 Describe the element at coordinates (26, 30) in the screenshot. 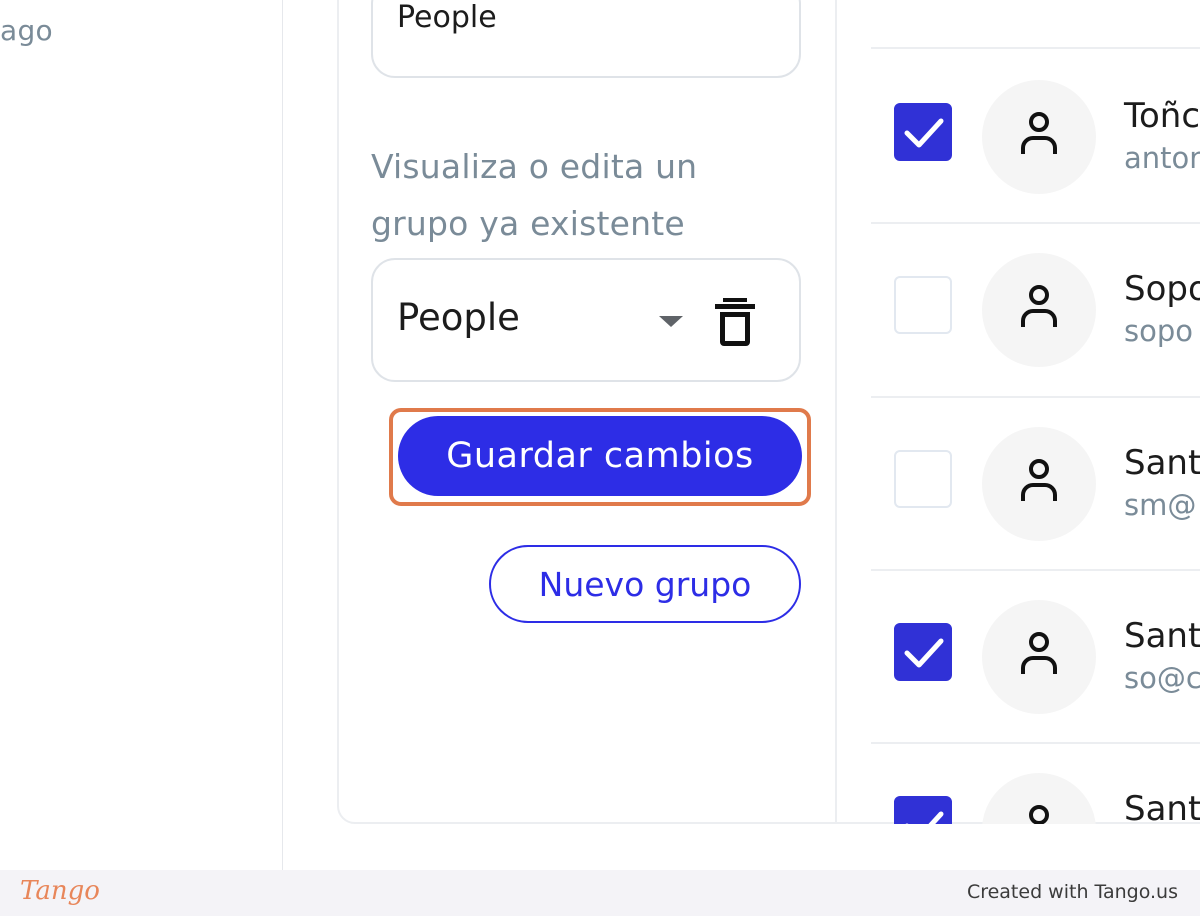

I see `sidebar-text: ago` at that location.